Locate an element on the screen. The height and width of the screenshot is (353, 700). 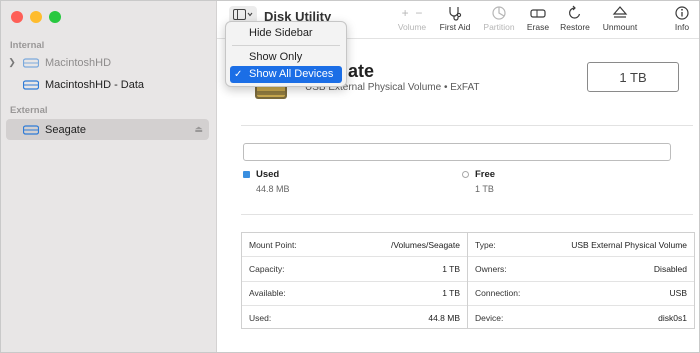
info-row-used: Used: 44.8 MB is located at coordinates (354, 317).